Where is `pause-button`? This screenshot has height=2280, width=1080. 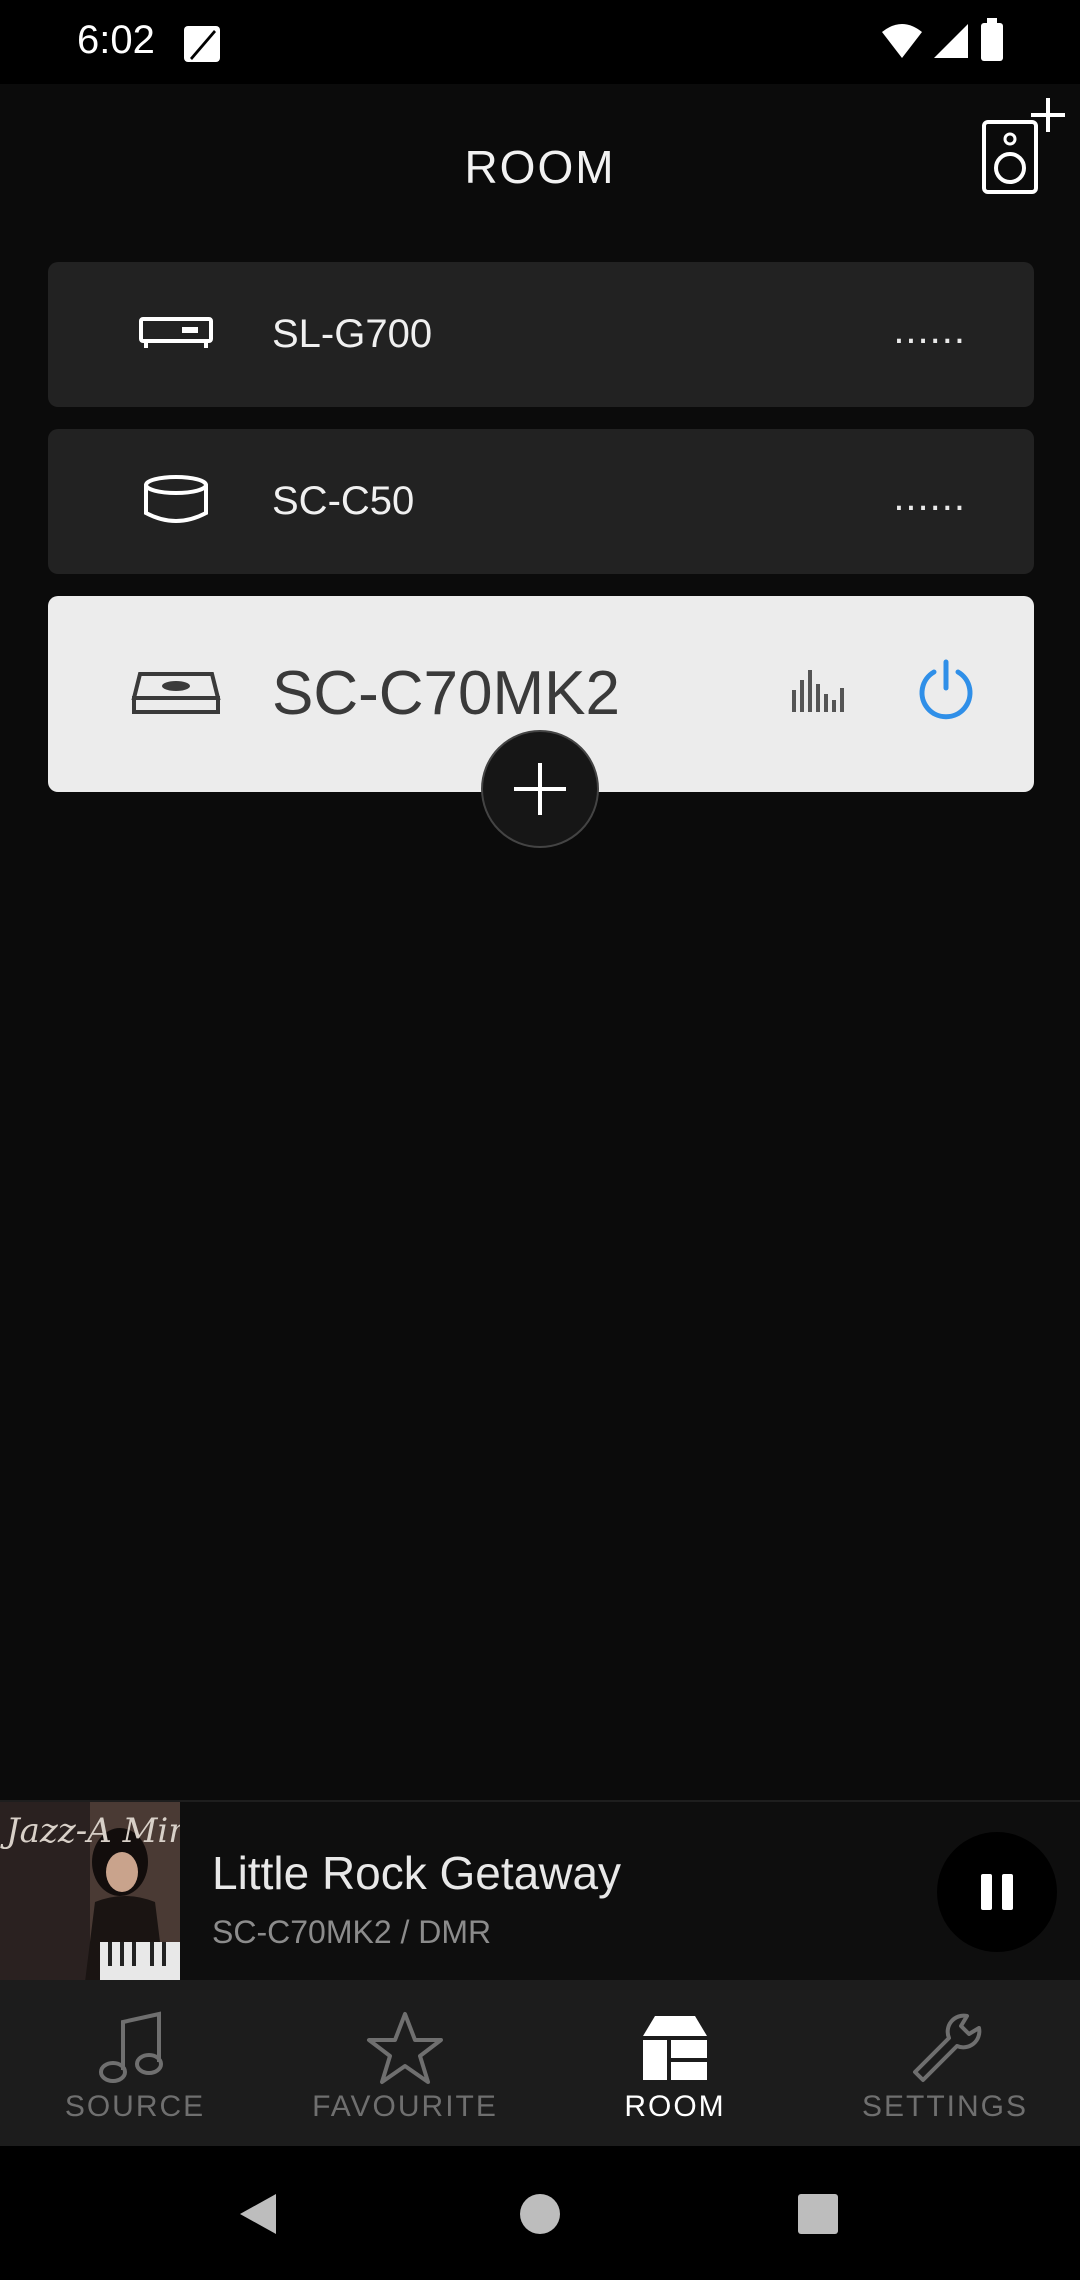
pause-button is located at coordinates (997, 1892).